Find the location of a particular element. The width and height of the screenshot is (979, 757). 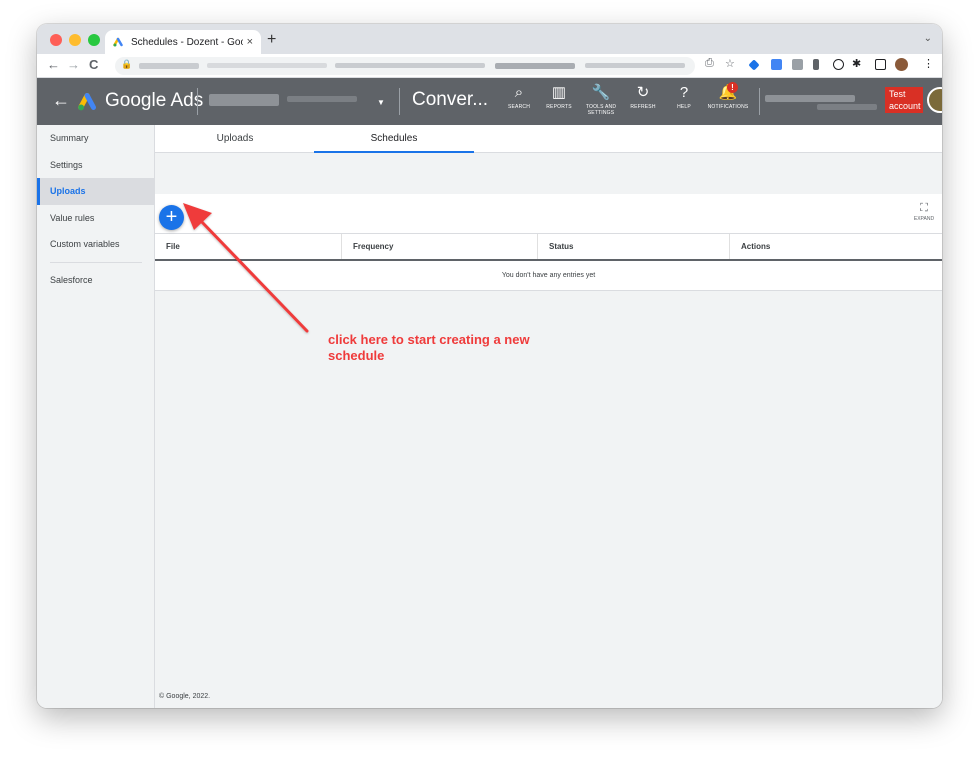

google-ads-favicon-icon is located at coordinates (118, 42).